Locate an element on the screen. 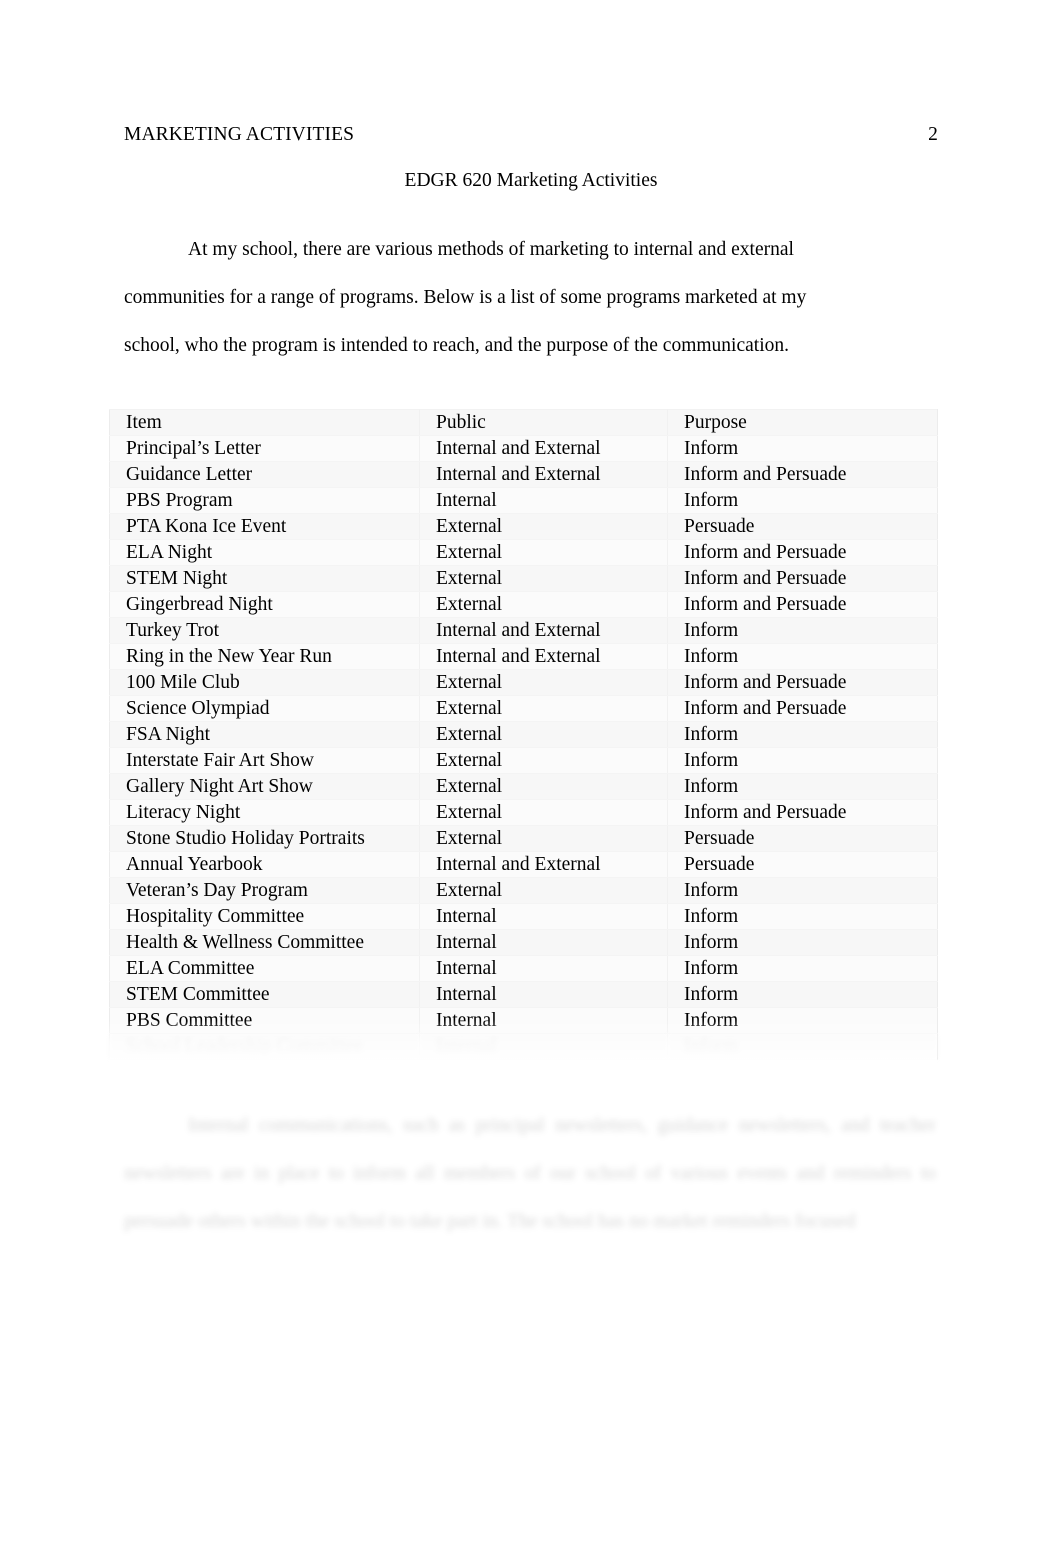 The height and width of the screenshot is (1561, 1062). table-cell-item: STEM Night is located at coordinates (264, 578).